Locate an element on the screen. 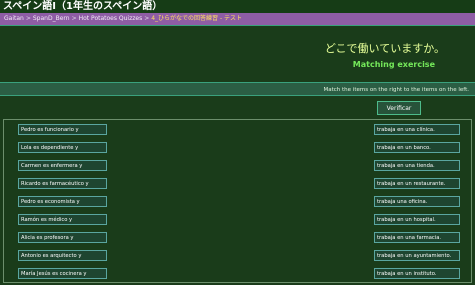 The width and height of the screenshot is (475, 285). page-title: スペイン語I（1年生のスペイン語） is located at coordinates (237, 6).